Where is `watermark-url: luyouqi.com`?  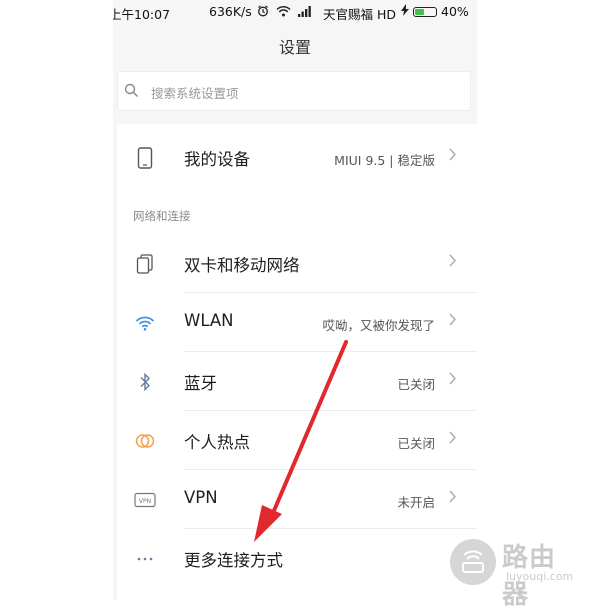
watermark-url: luyouqi.com is located at coordinates (540, 576).